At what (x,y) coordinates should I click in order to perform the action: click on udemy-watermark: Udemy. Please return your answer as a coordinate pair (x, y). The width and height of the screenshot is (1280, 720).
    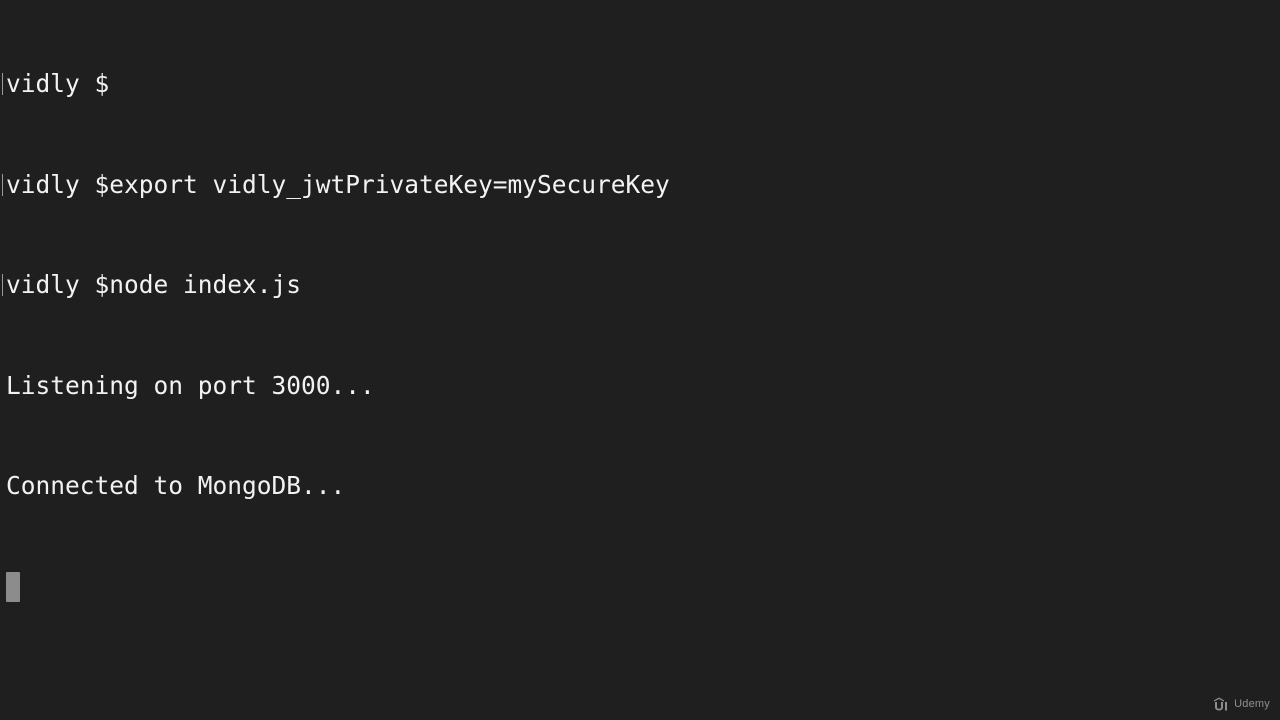
    Looking at the image, I should click on (1242, 704).